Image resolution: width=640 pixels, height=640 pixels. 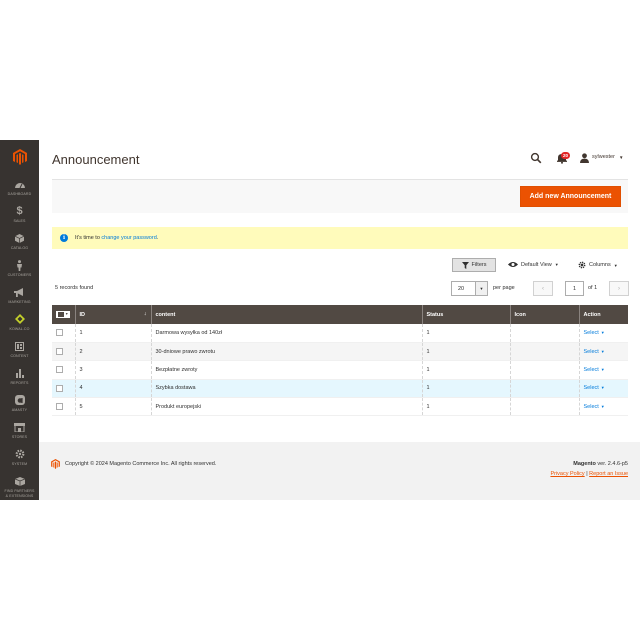 What do you see at coordinates (567, 474) in the screenshot?
I see `privacy-policy-link: Privacy Policy` at bounding box center [567, 474].